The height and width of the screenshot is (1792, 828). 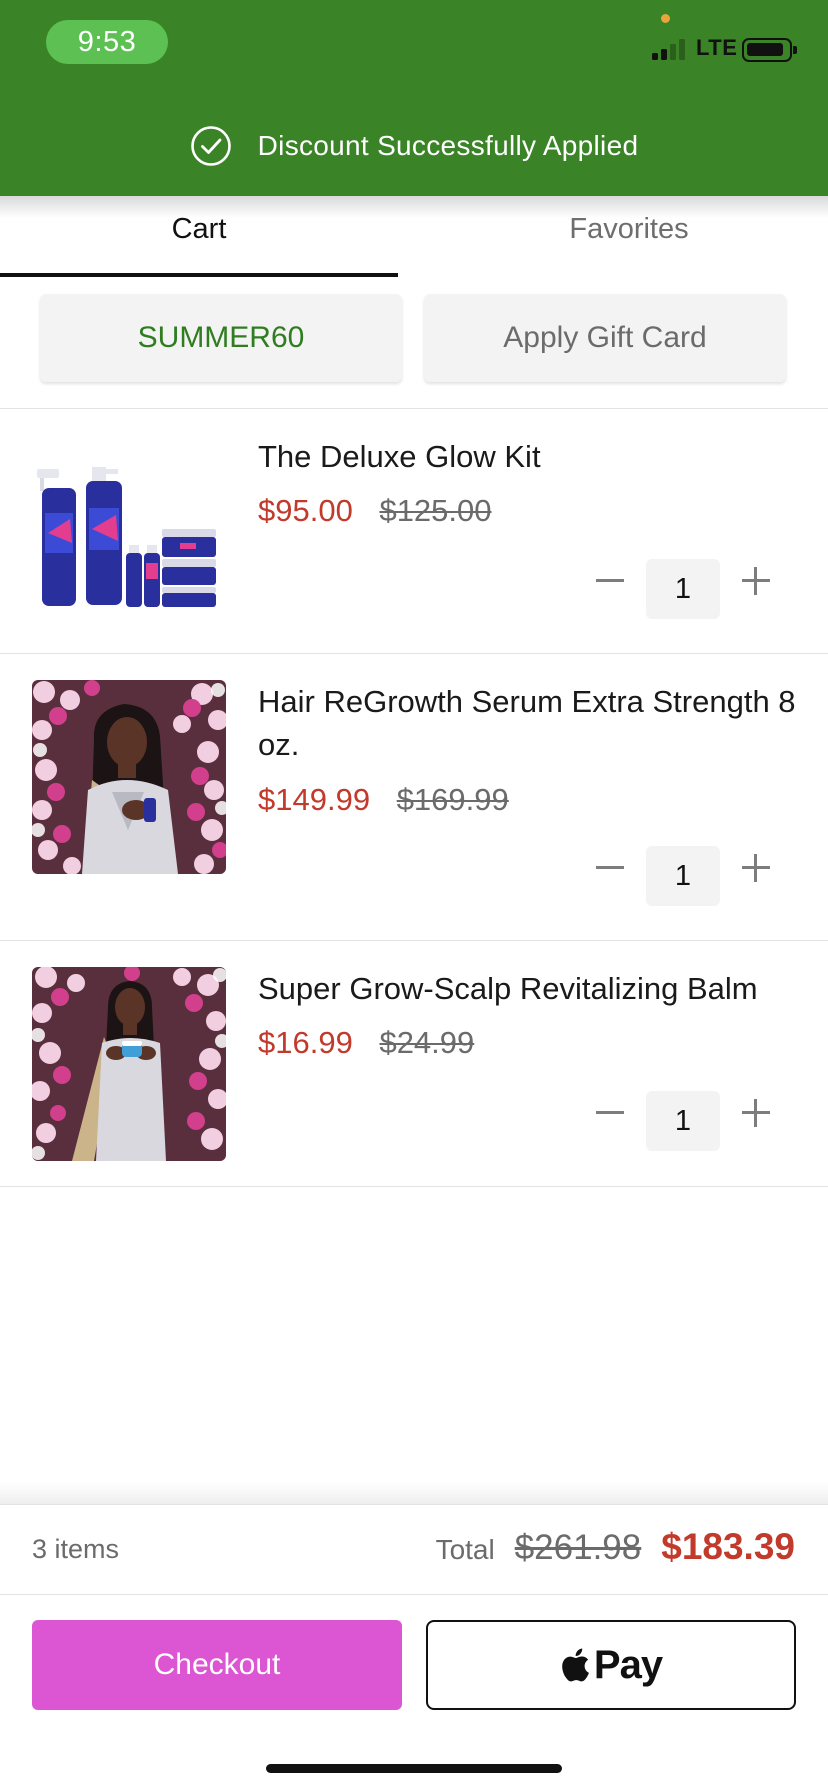 I want to click on product-image-scalp-balm, so click(x=129, y=1064).